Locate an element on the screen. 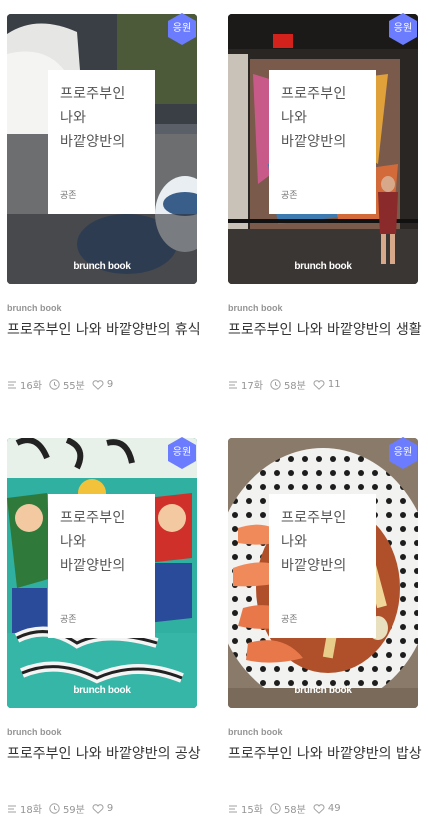 The height and width of the screenshot is (826, 428). like-count: 49 is located at coordinates (334, 808).